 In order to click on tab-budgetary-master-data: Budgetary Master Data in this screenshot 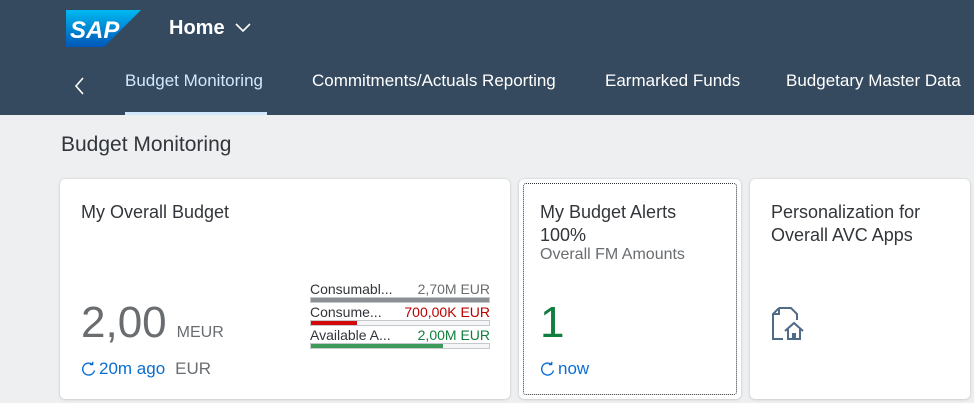, I will do `click(873, 84)`.